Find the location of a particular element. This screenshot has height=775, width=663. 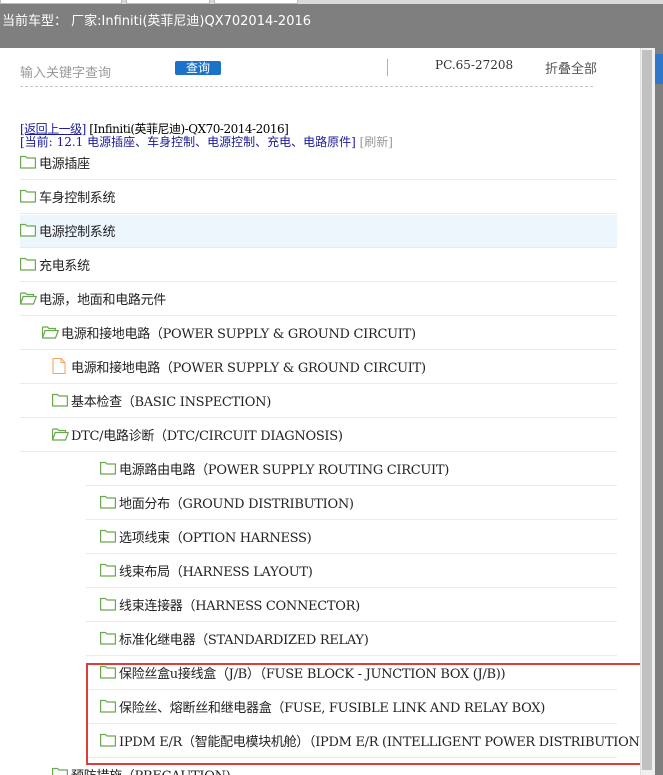

tree-item: 车身控制系统 is located at coordinates (318, 197).